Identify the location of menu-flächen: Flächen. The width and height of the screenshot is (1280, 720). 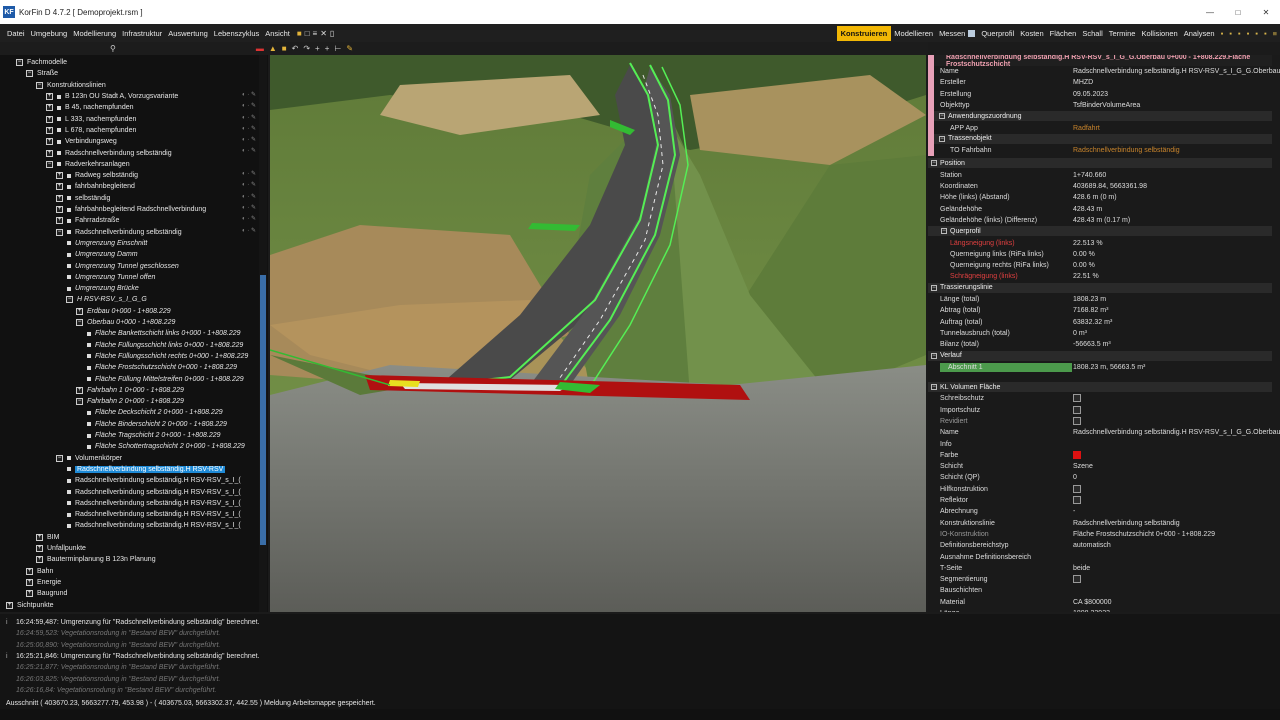
(1063, 33).